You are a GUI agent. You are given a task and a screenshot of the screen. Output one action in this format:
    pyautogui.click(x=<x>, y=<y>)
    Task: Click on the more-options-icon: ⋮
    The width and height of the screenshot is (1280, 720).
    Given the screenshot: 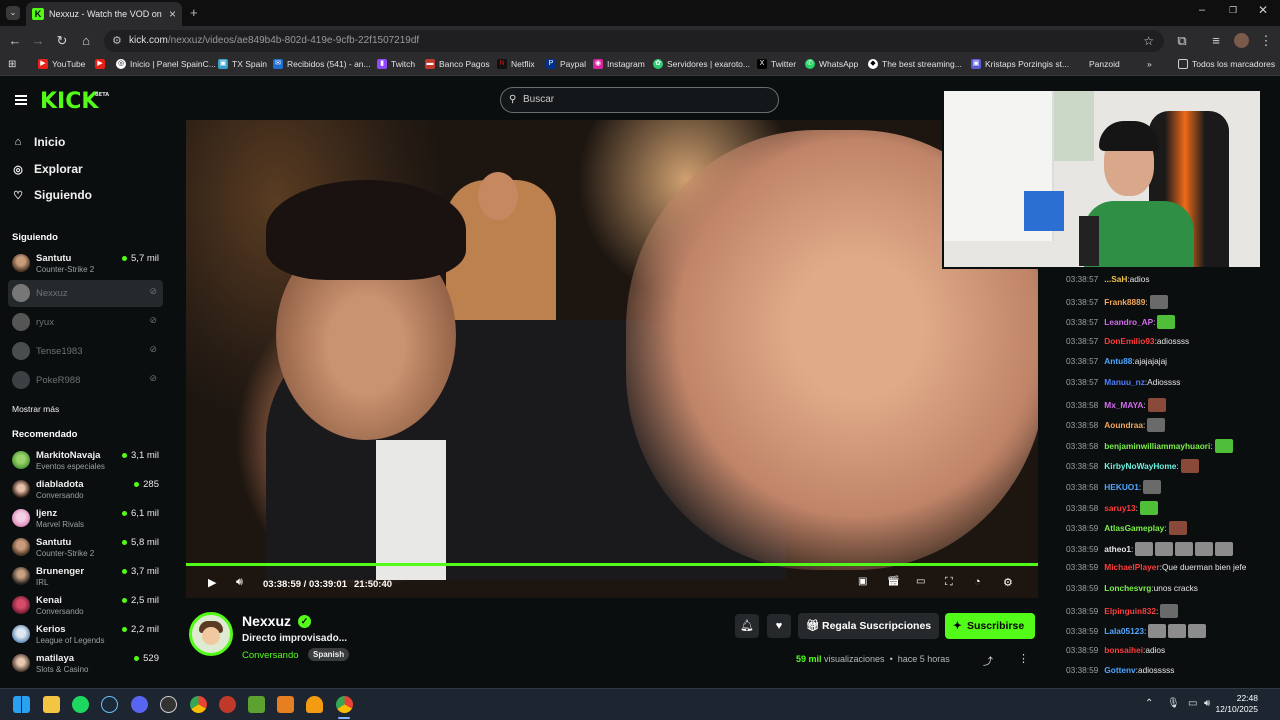 What is the action you would take?
    pyautogui.click(x=1023, y=658)
    